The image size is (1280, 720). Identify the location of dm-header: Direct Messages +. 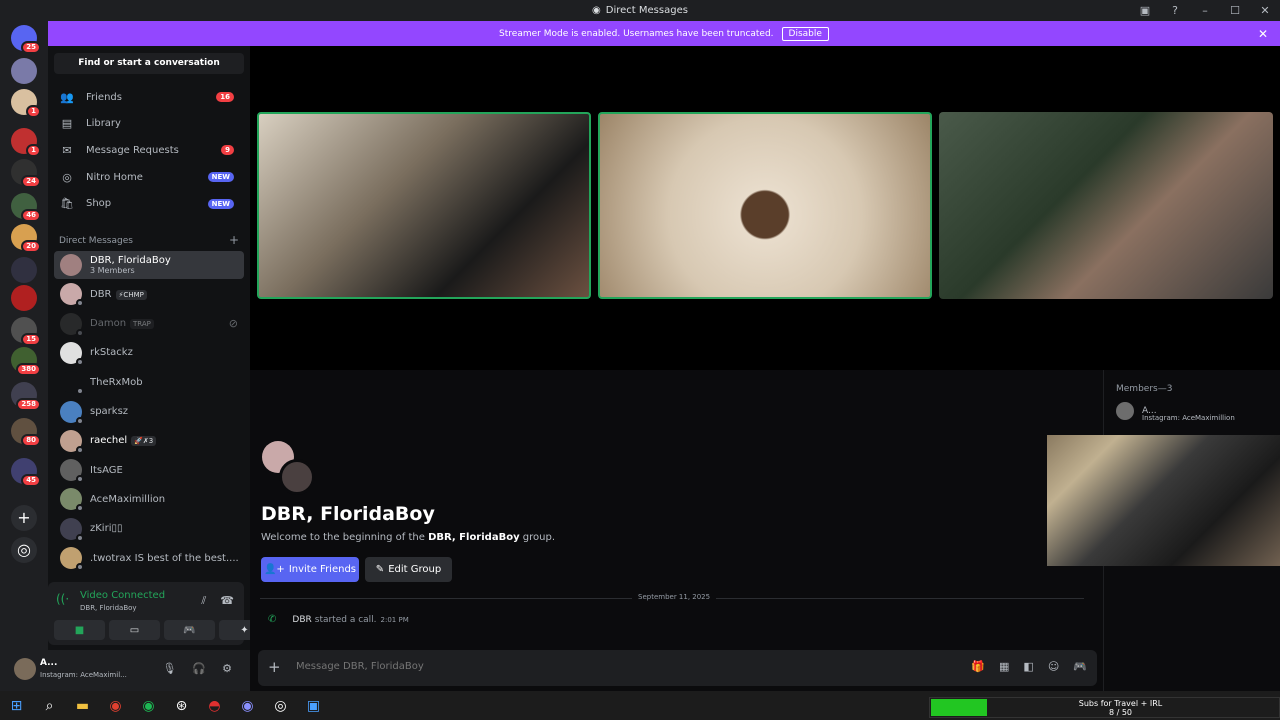
(149, 240).